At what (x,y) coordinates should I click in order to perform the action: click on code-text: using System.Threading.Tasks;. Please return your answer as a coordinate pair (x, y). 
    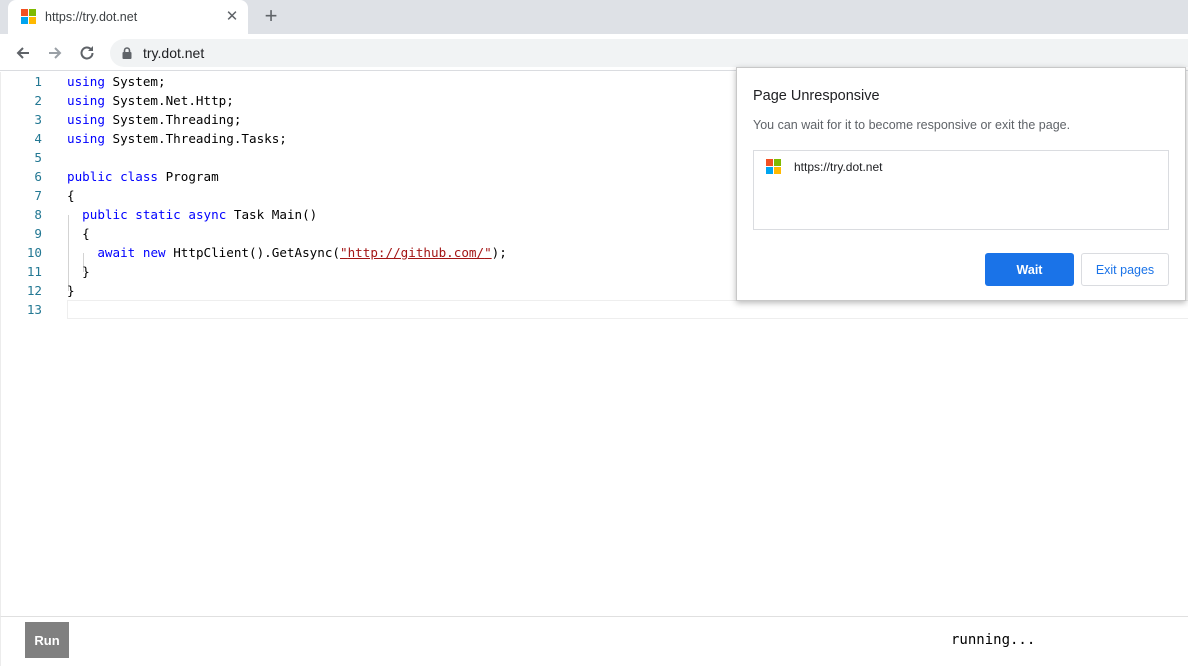
    Looking at the image, I should click on (177, 138).